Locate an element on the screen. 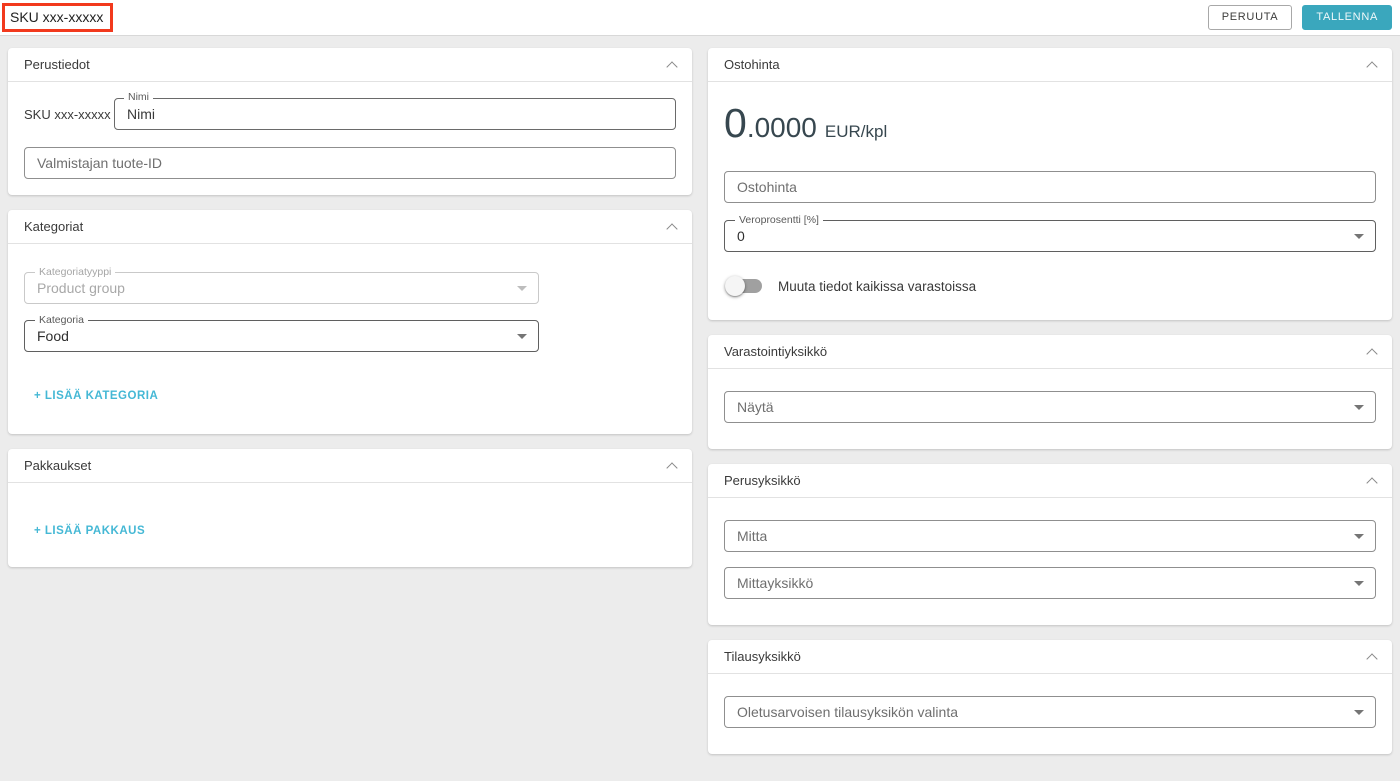  card-pakkaukset: Pakkaukset + LISÄÄ PAKKAUS is located at coordinates (350, 508).